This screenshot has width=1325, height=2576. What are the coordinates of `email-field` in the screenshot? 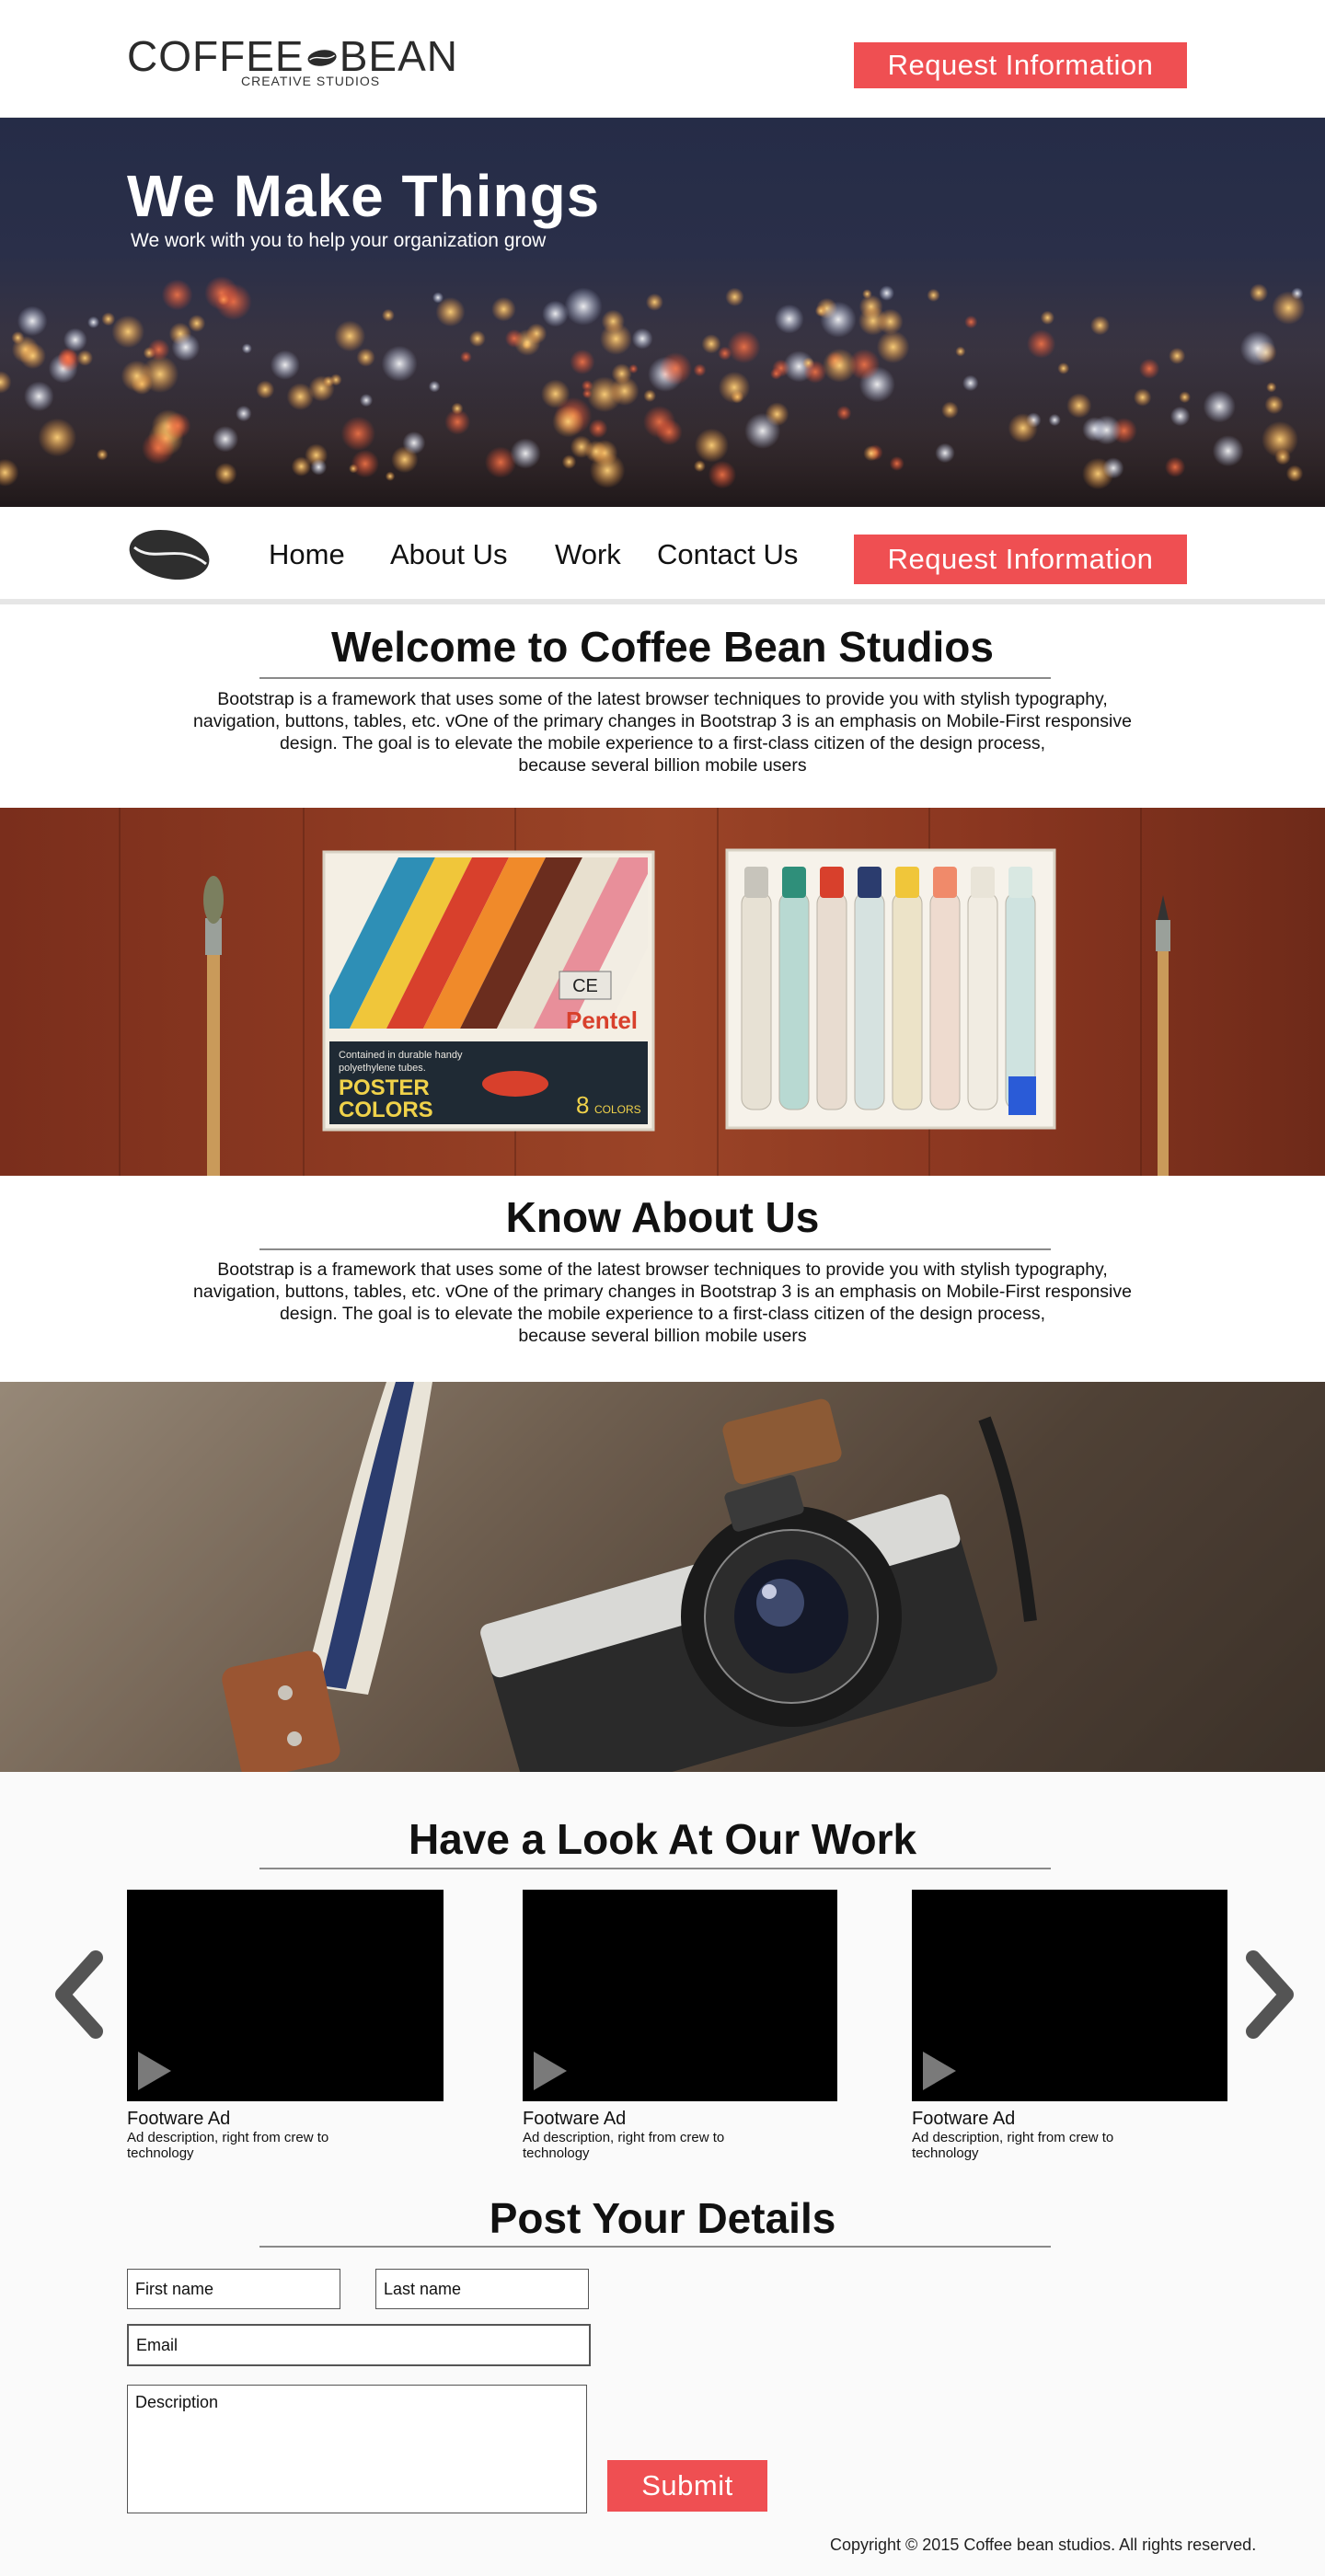 It's located at (359, 2345).